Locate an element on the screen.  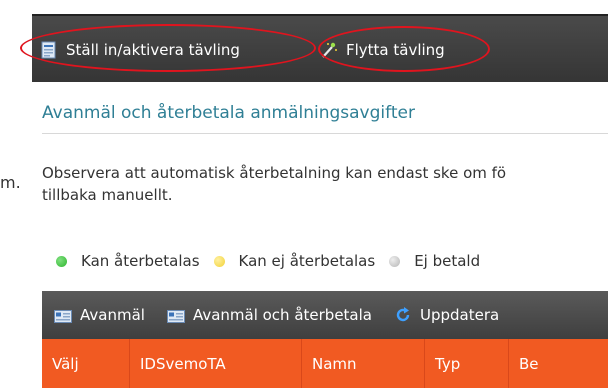
setup-activate-competition-button: Ställ in/aktivera tävling is located at coordinates (140, 50).